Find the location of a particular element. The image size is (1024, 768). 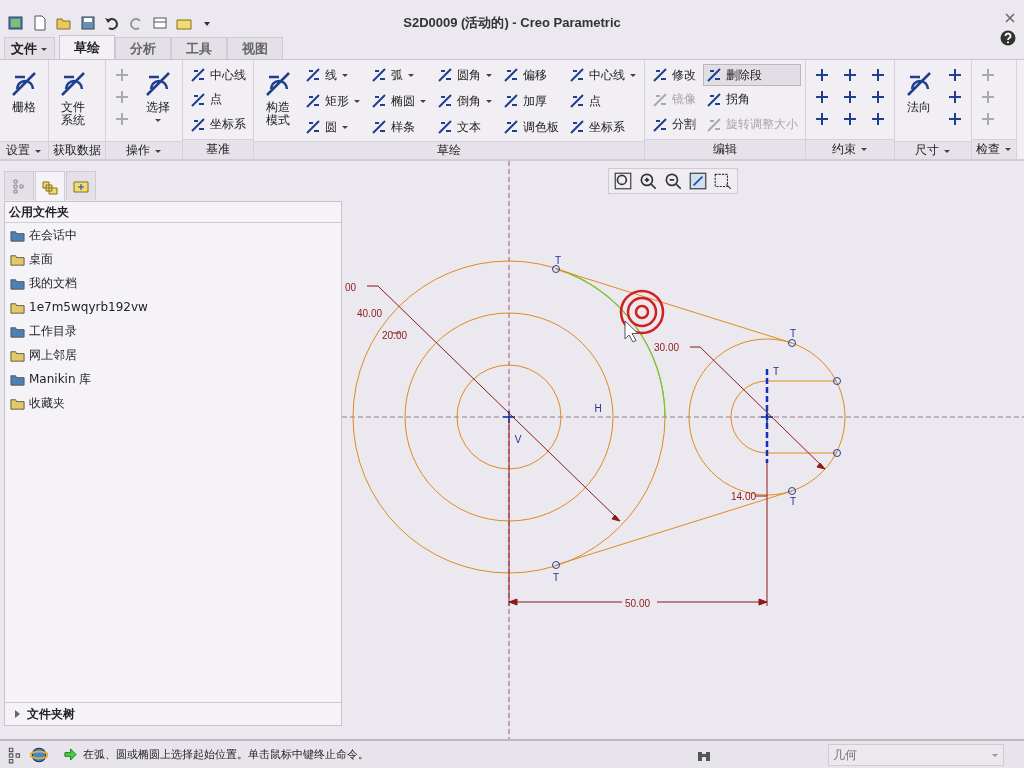

folder-tree-toggle: 文件夹树 is located at coordinates (173, 713).